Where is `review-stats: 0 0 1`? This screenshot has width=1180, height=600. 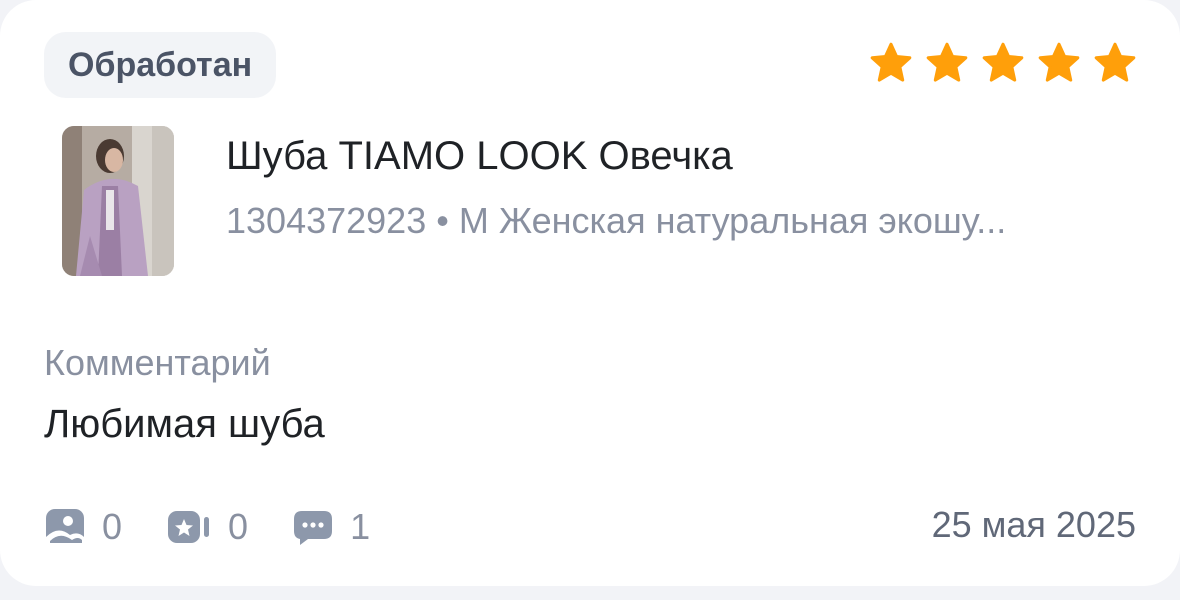
review-stats: 0 0 1 is located at coordinates (229, 527).